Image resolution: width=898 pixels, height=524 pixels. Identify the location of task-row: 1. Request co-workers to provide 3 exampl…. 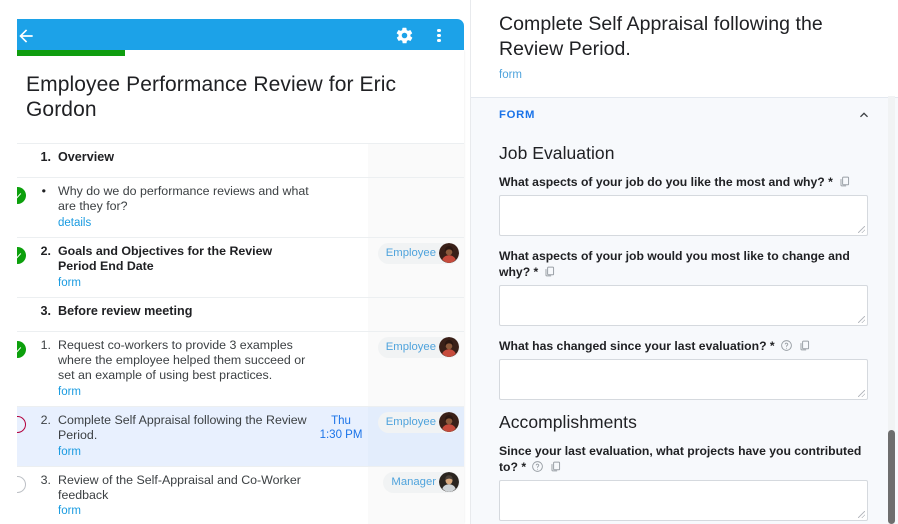
(232, 369).